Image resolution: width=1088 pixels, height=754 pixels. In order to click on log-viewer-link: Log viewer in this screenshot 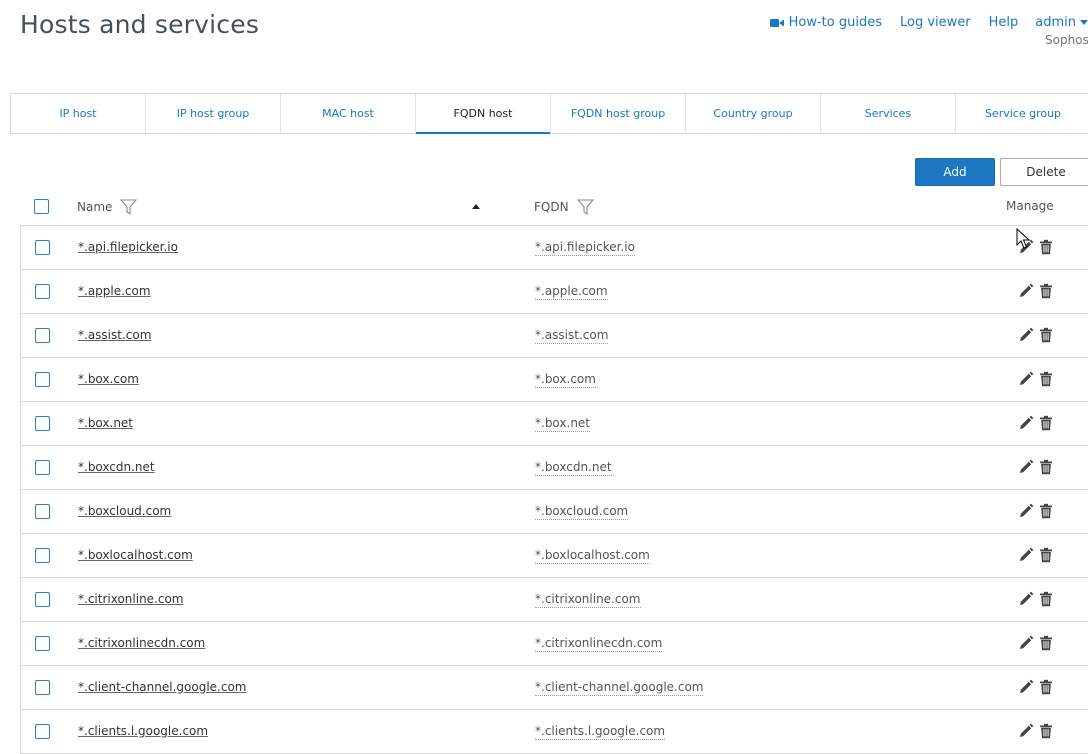, I will do `click(935, 22)`.